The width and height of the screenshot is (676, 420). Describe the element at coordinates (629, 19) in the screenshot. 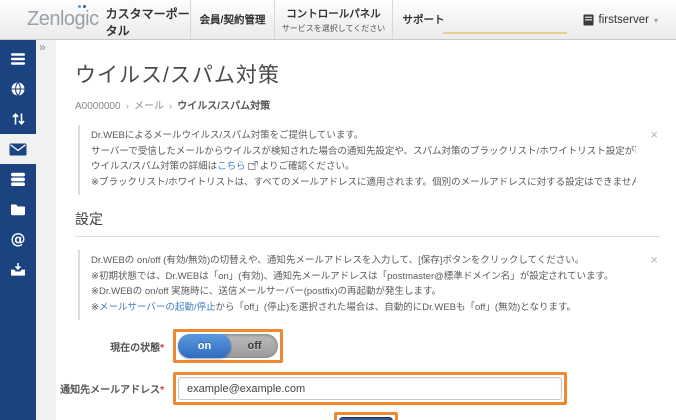

I see `account-menu: firstserver ▾` at that location.